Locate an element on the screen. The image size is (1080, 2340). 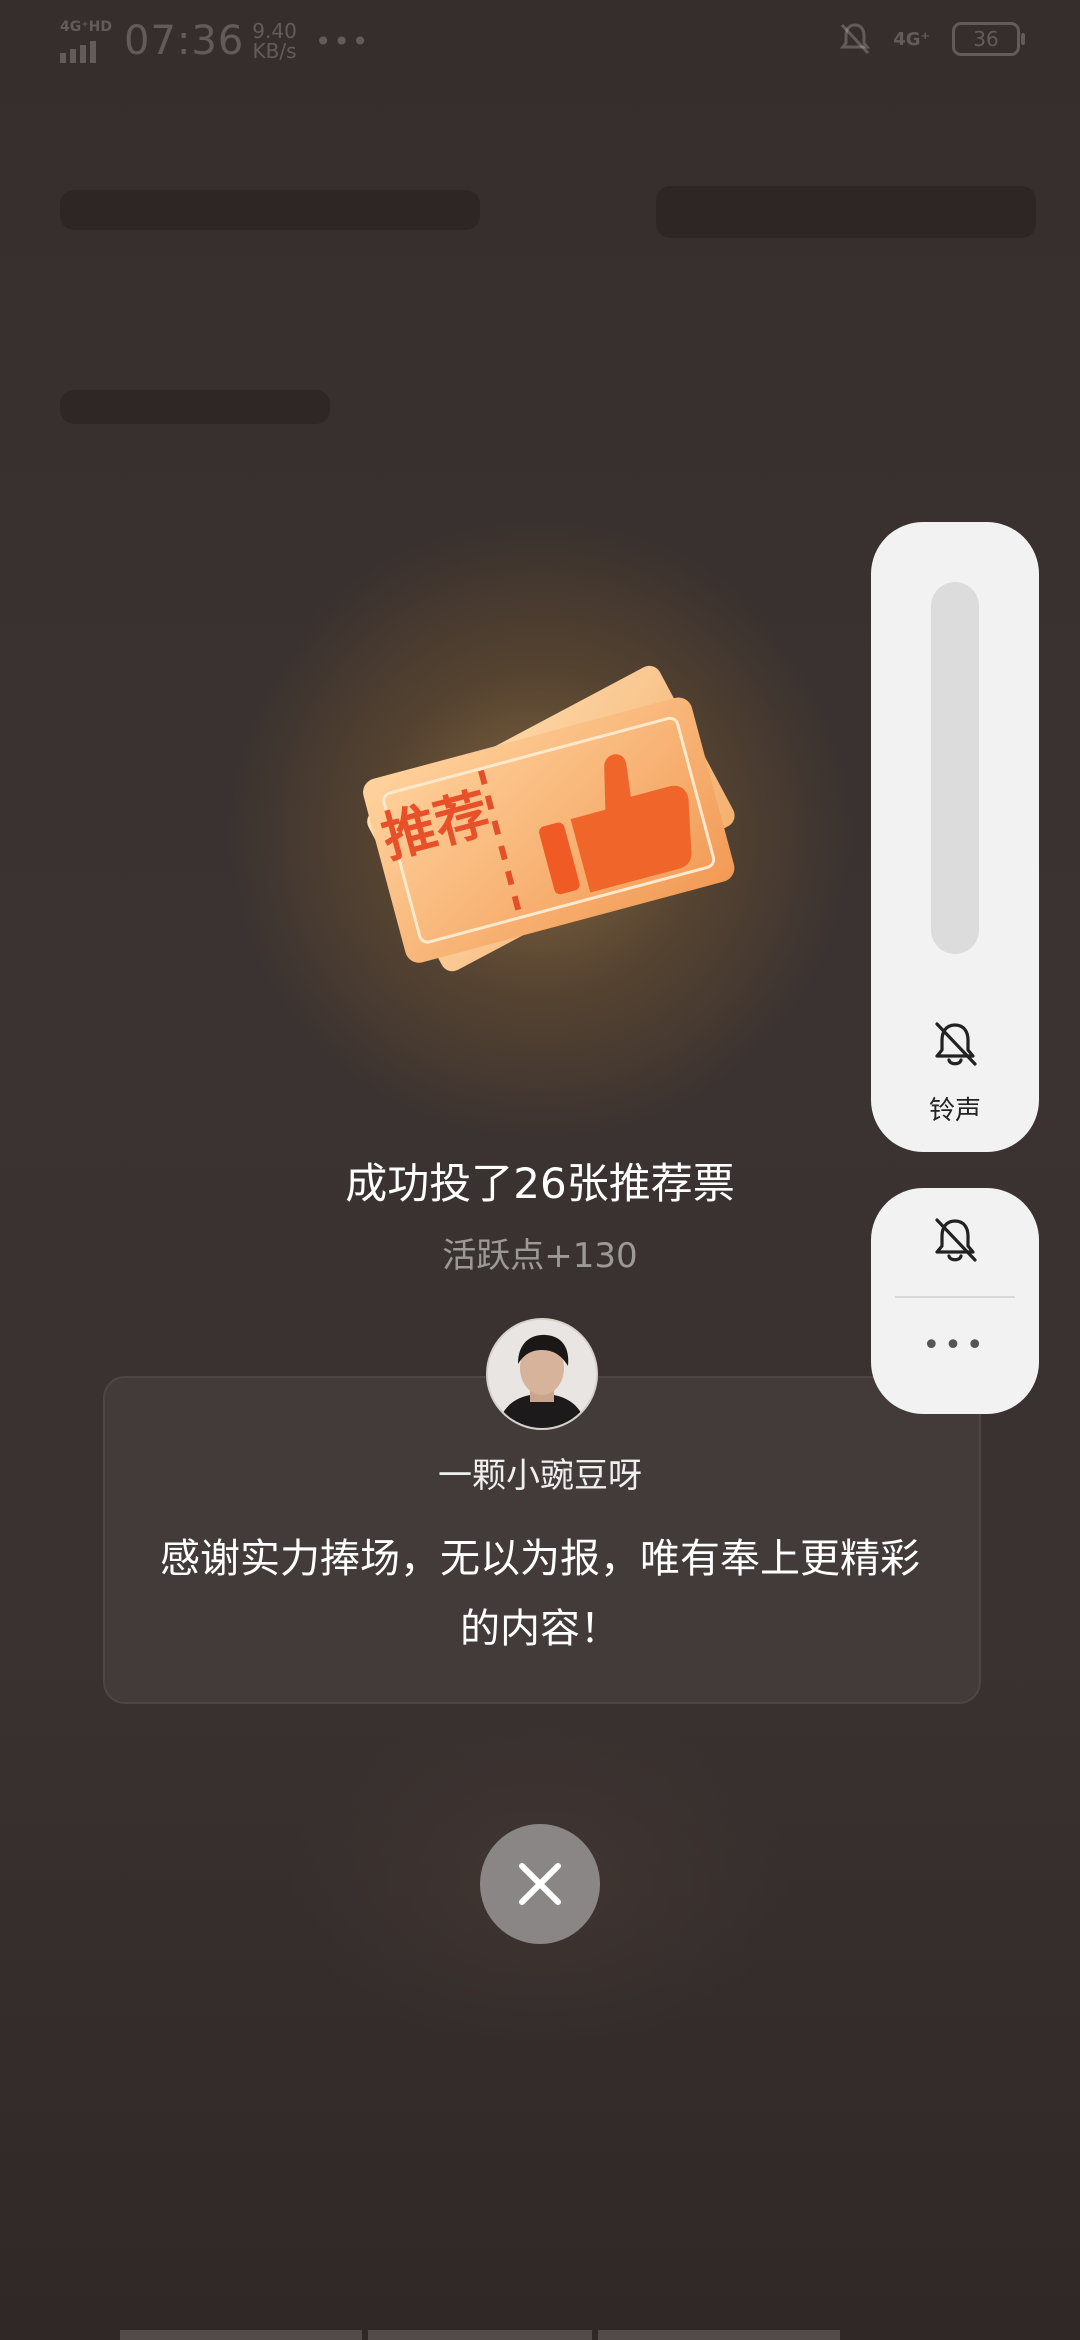
background-header-button is located at coordinates (846, 212).